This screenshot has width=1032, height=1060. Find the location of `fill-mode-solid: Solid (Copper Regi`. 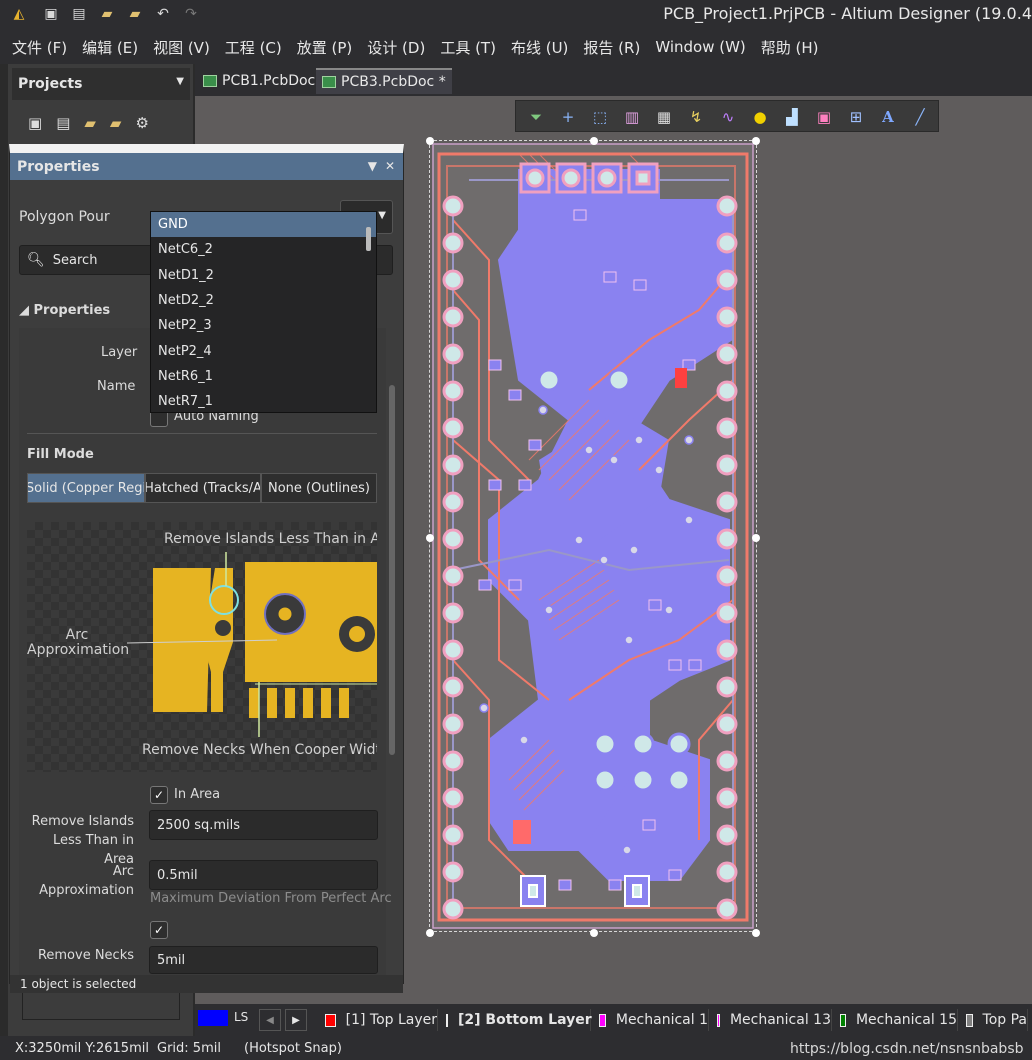

fill-mode-solid: Solid (Copper Regi is located at coordinates (86, 488).